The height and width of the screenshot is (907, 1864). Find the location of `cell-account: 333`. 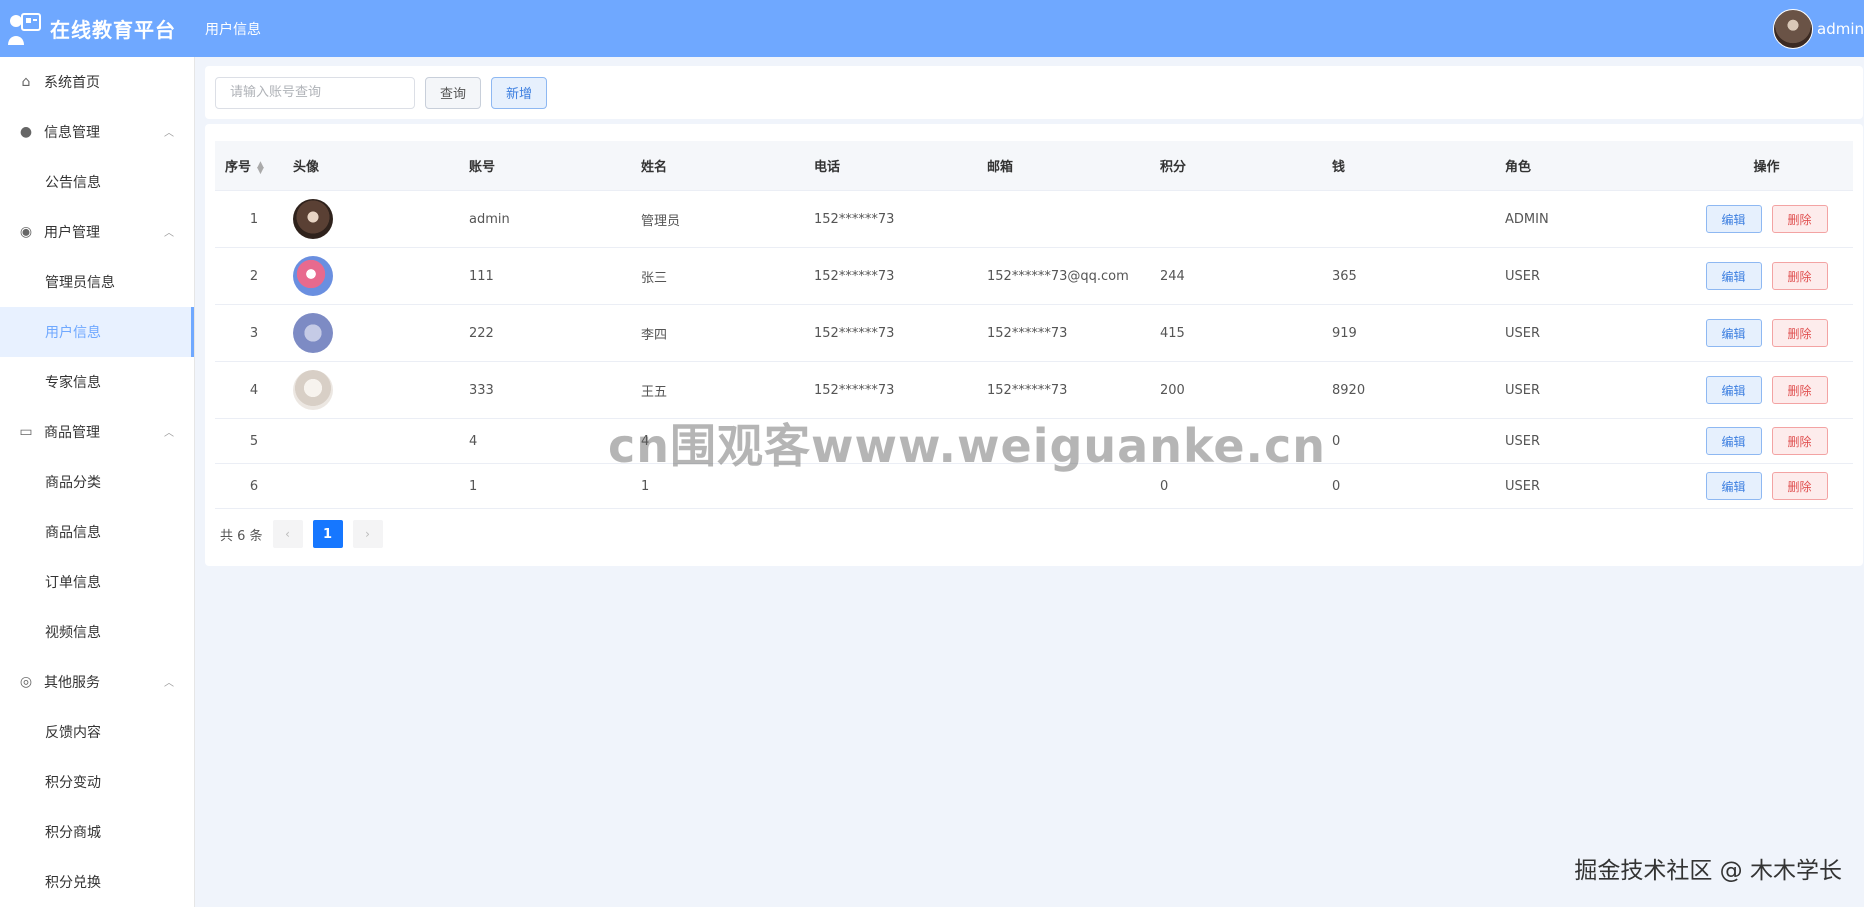

cell-account: 333 is located at coordinates (481, 390).